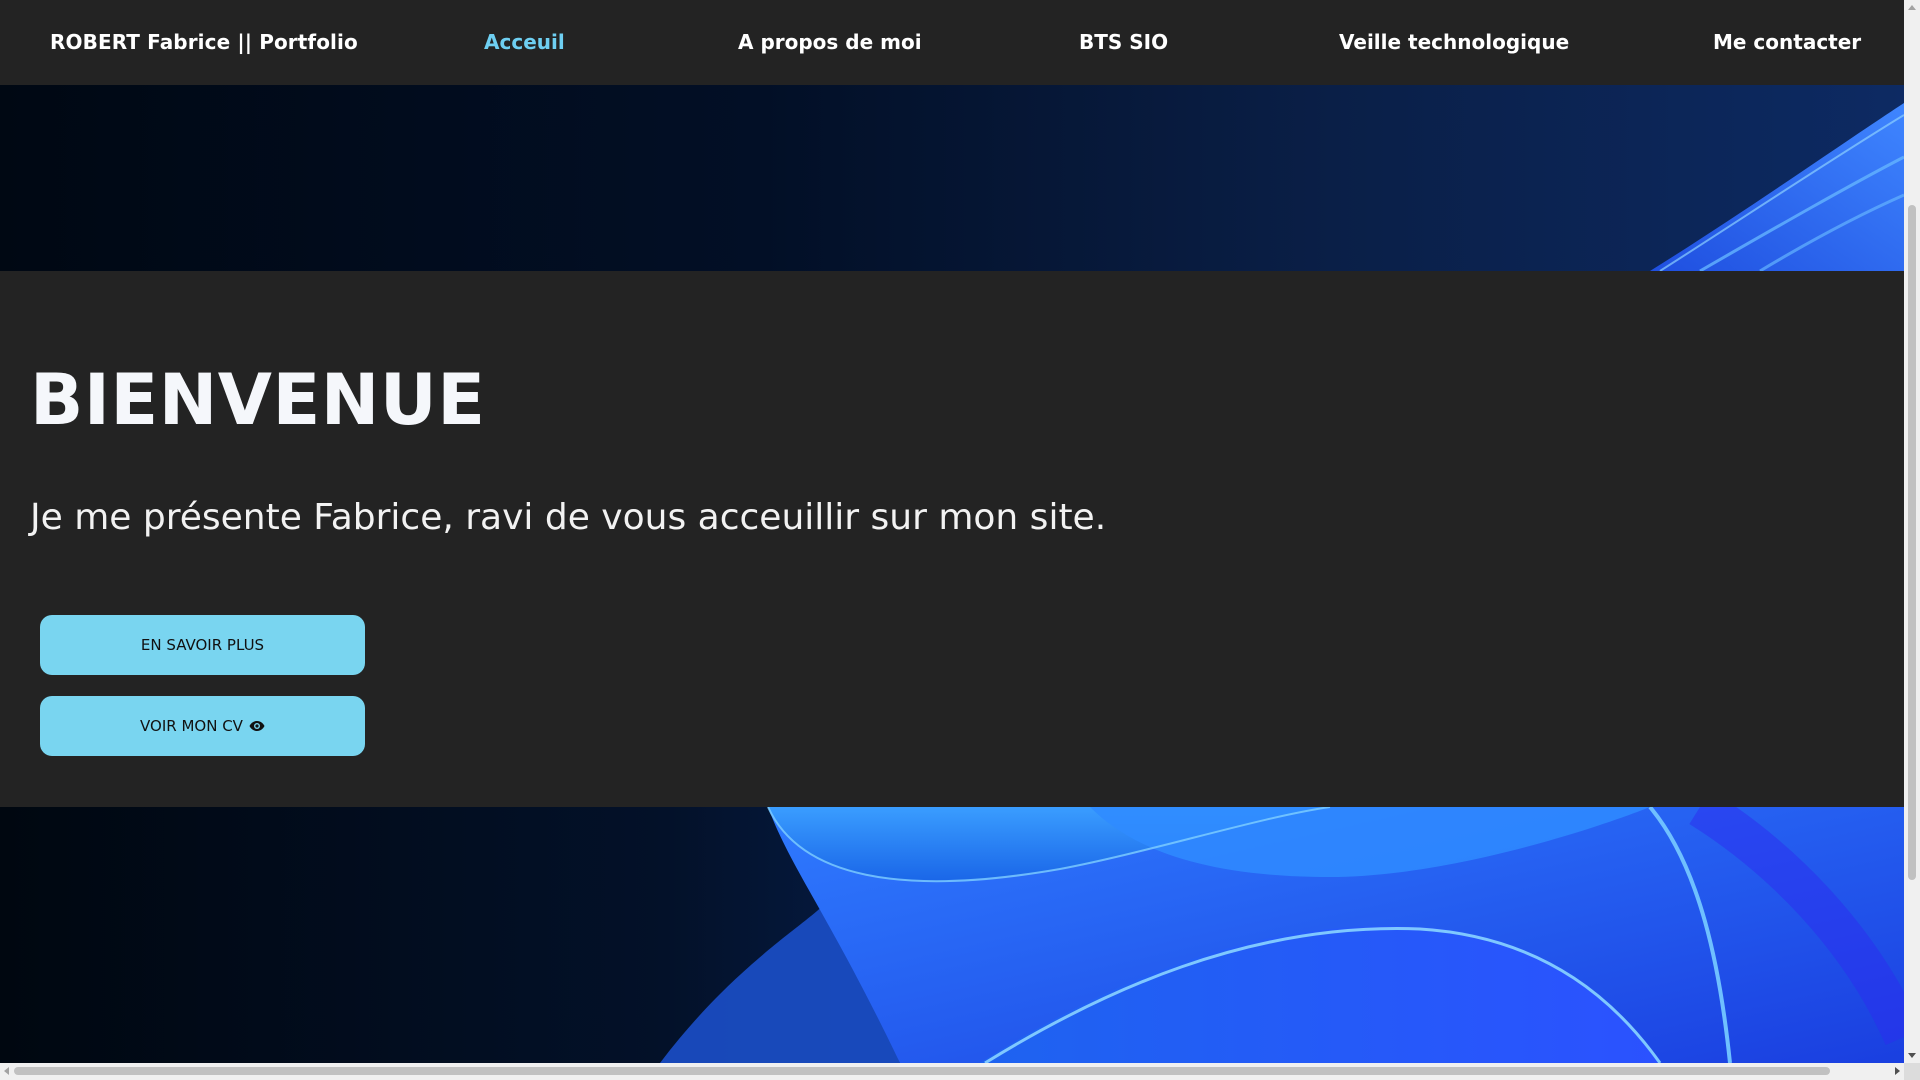 This screenshot has width=1920, height=1080. Describe the element at coordinates (1777, 187) in the screenshot. I see `wave-decoration-top` at that location.